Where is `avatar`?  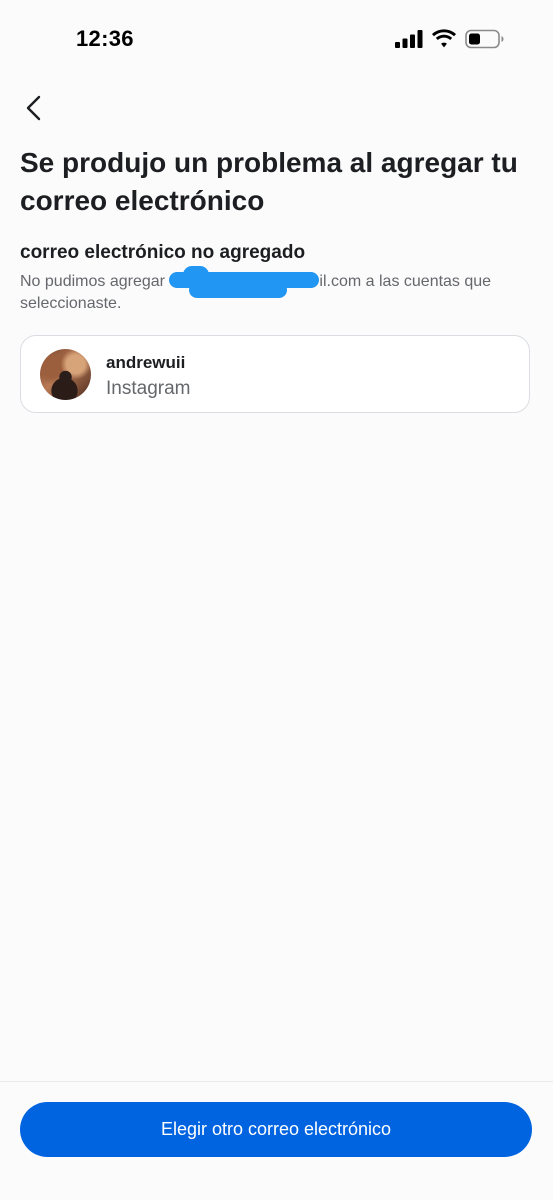 avatar is located at coordinates (65, 374).